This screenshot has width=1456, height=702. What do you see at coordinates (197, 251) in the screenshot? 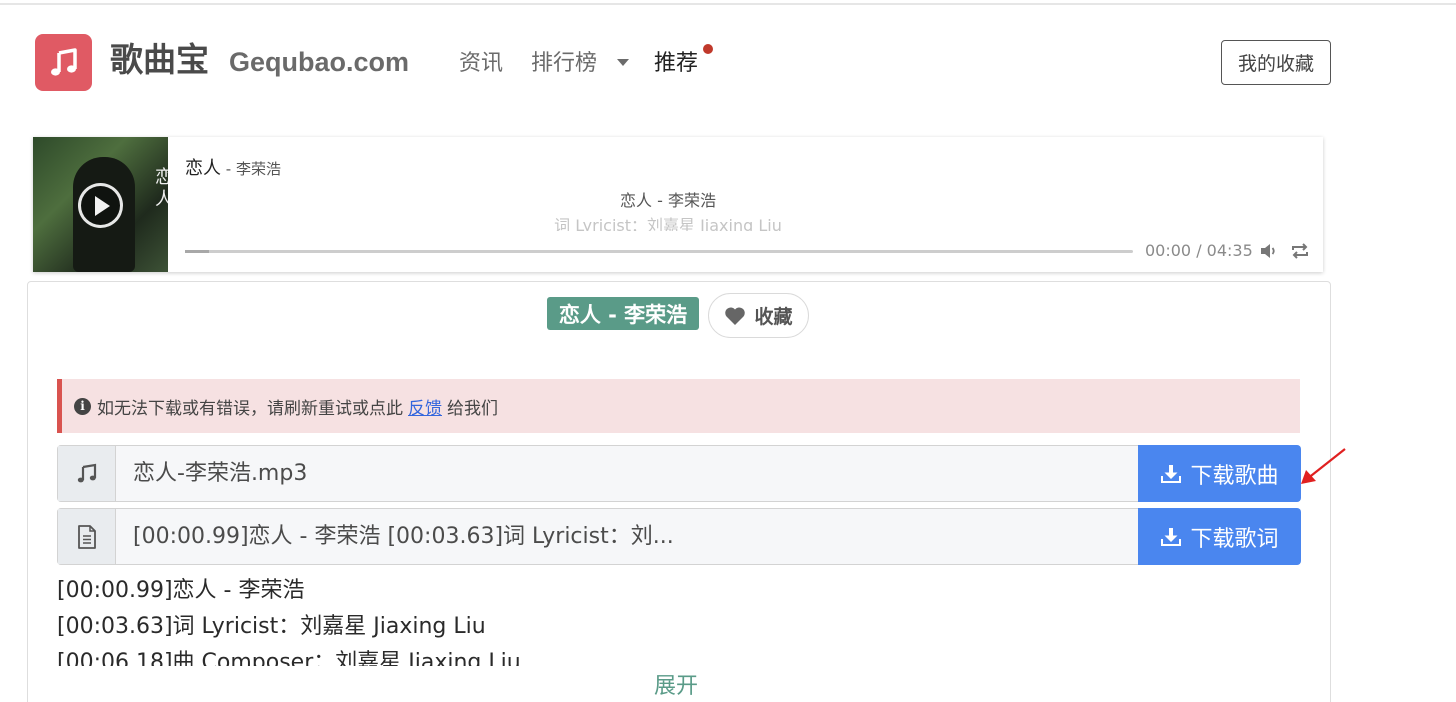
I see `progress-fill` at bounding box center [197, 251].